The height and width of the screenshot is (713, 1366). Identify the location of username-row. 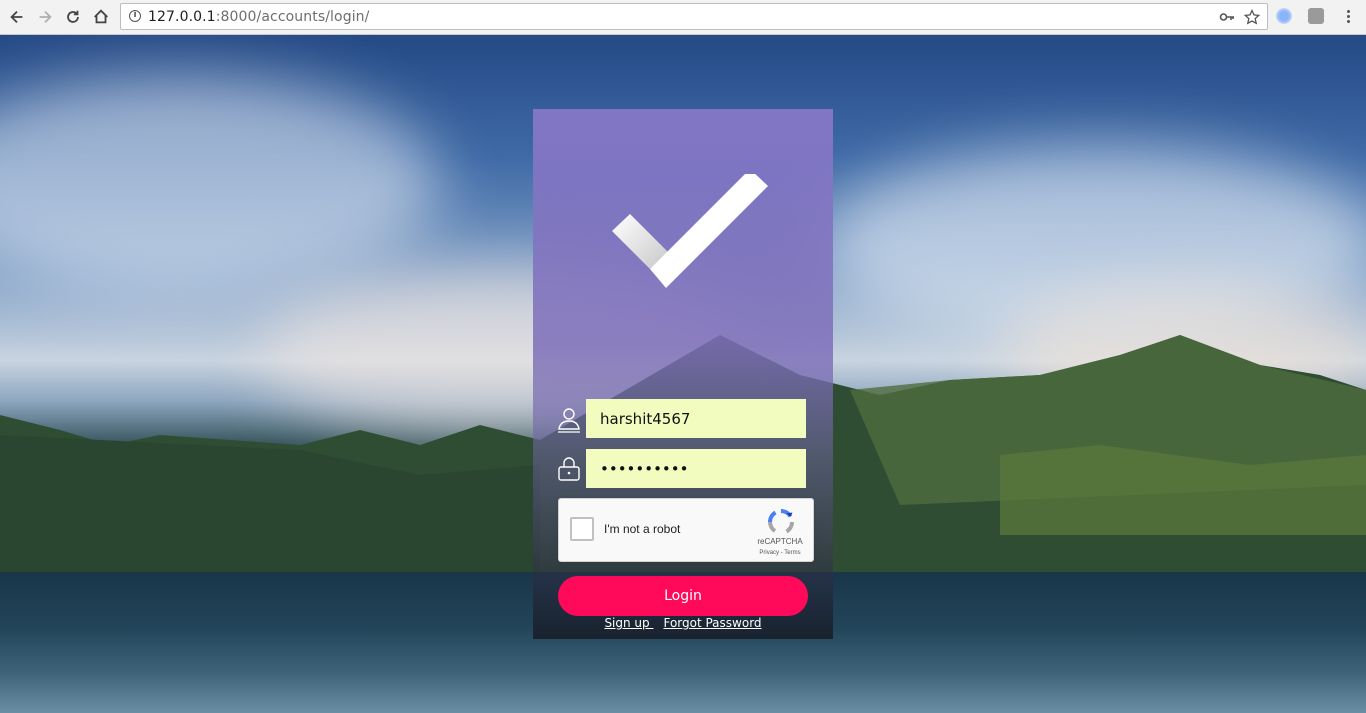
(681, 419).